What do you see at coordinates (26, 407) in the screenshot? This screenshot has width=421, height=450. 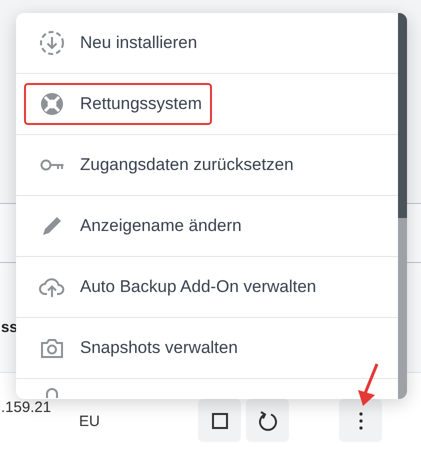 I see `ip-address: .159.21` at bounding box center [26, 407].